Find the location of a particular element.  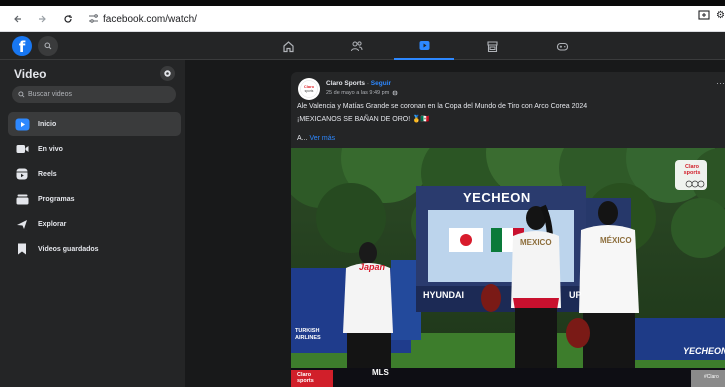

svg-text: sports is located at coordinates (309, 91).